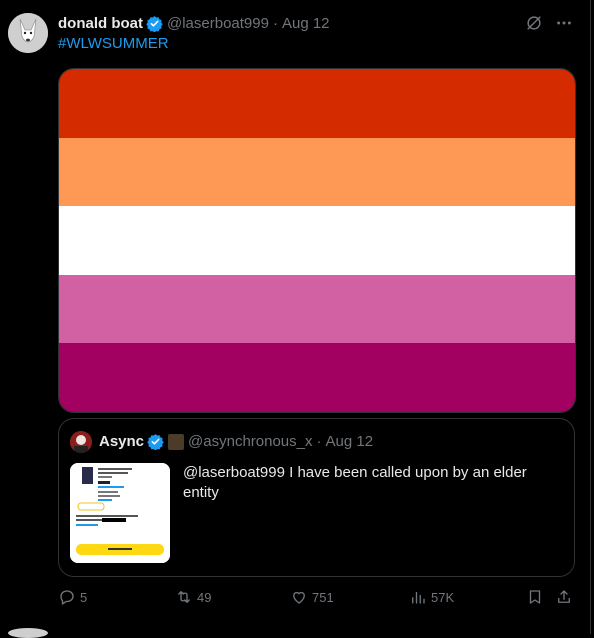 The height and width of the screenshot is (638, 594). What do you see at coordinates (443, 597) in the screenshot?
I see `view-count: 57K` at bounding box center [443, 597].